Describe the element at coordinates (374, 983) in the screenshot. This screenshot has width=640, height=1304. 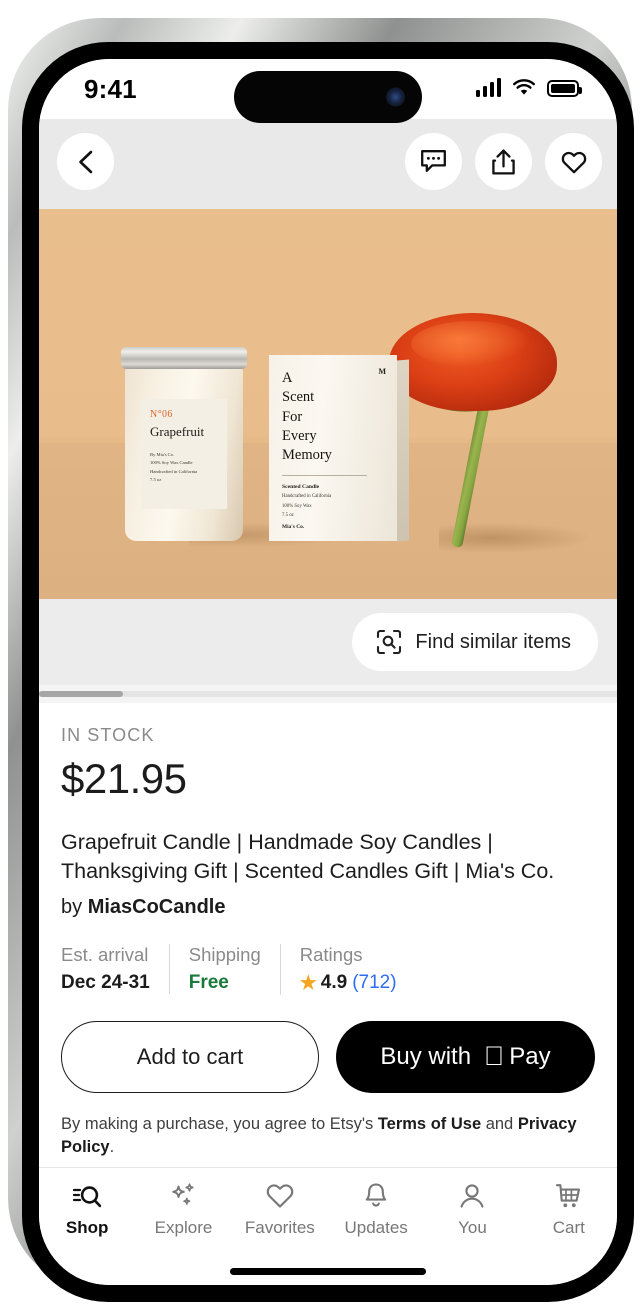
I see `review-count: (712)` at that location.